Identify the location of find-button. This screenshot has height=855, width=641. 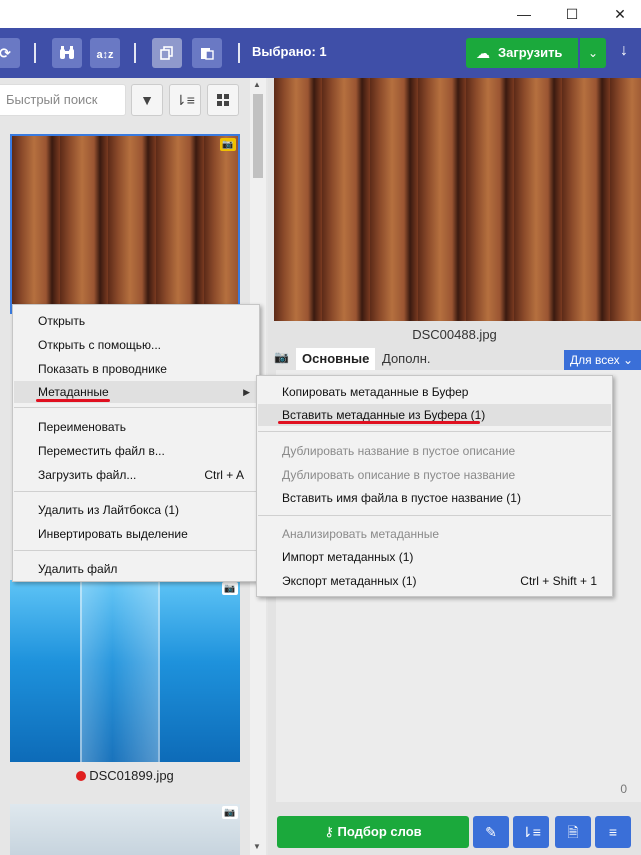
(67, 53).